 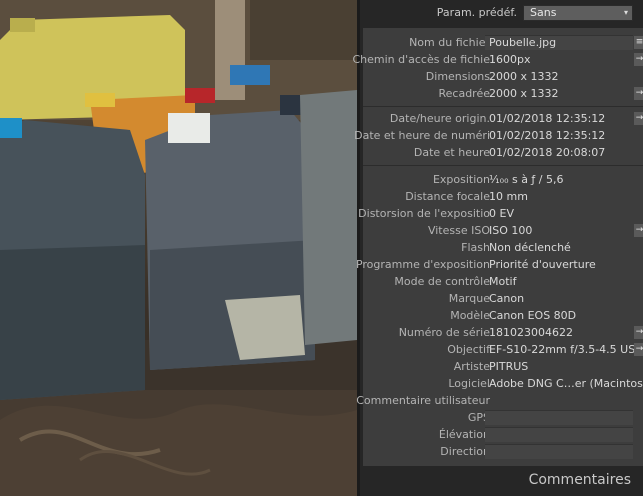 What do you see at coordinates (422, 264) in the screenshot?
I see `program-label: Programme d'exposition` at bounding box center [422, 264].